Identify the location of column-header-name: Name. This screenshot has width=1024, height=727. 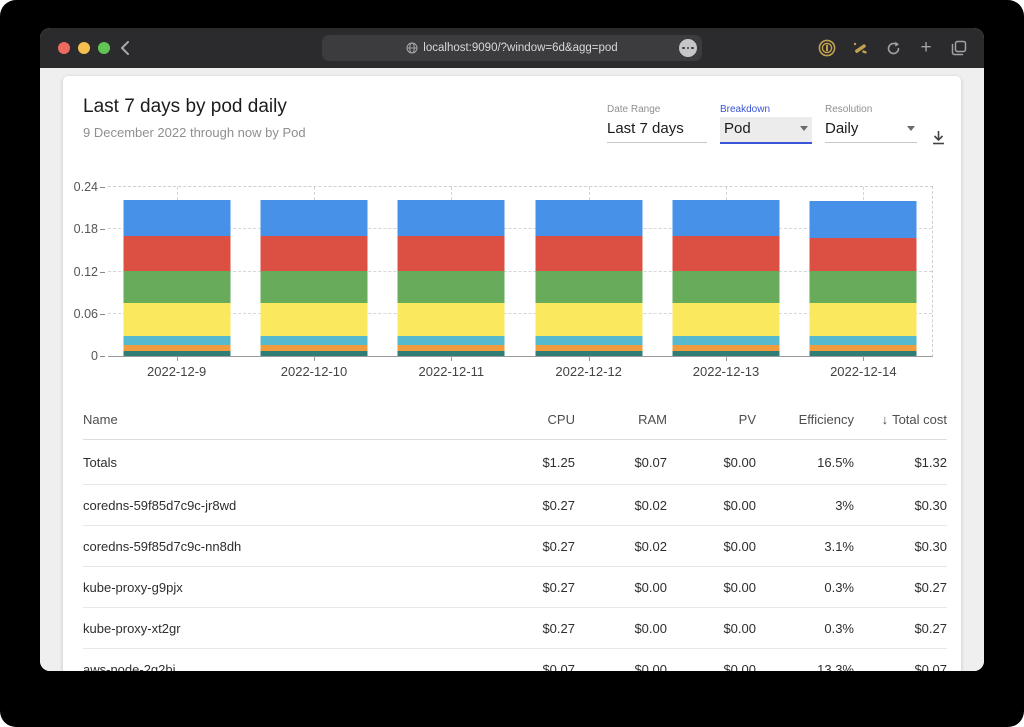
(283, 419).